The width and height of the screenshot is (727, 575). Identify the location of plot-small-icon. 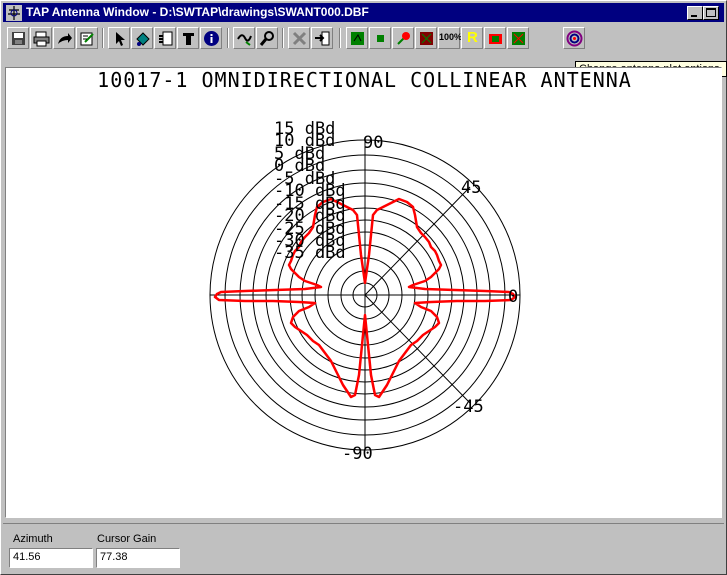
(380, 38).